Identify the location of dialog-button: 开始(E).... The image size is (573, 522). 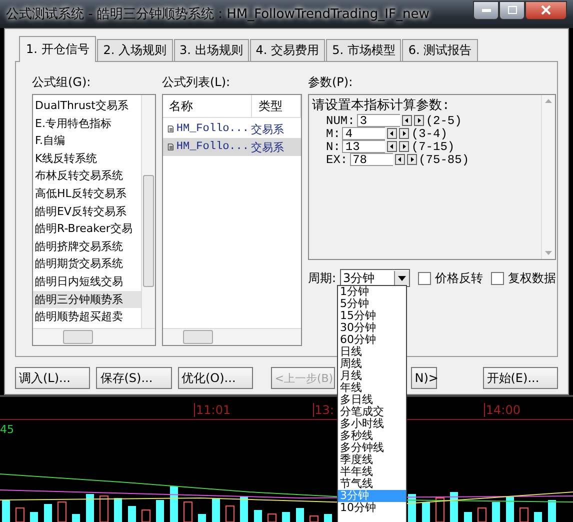
(520, 378).